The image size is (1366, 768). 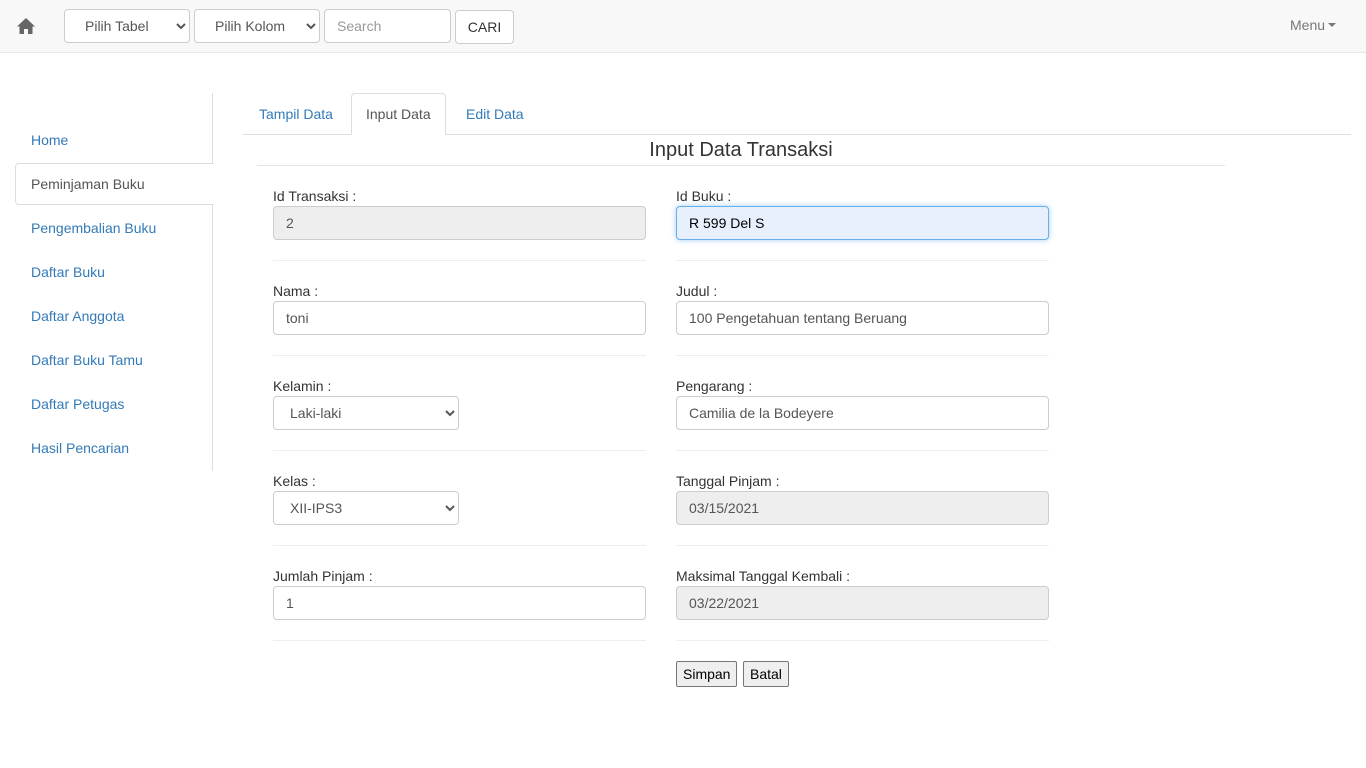 What do you see at coordinates (315, 196) in the screenshot?
I see `id-transaksi-label: Id Transaksi :` at bounding box center [315, 196].